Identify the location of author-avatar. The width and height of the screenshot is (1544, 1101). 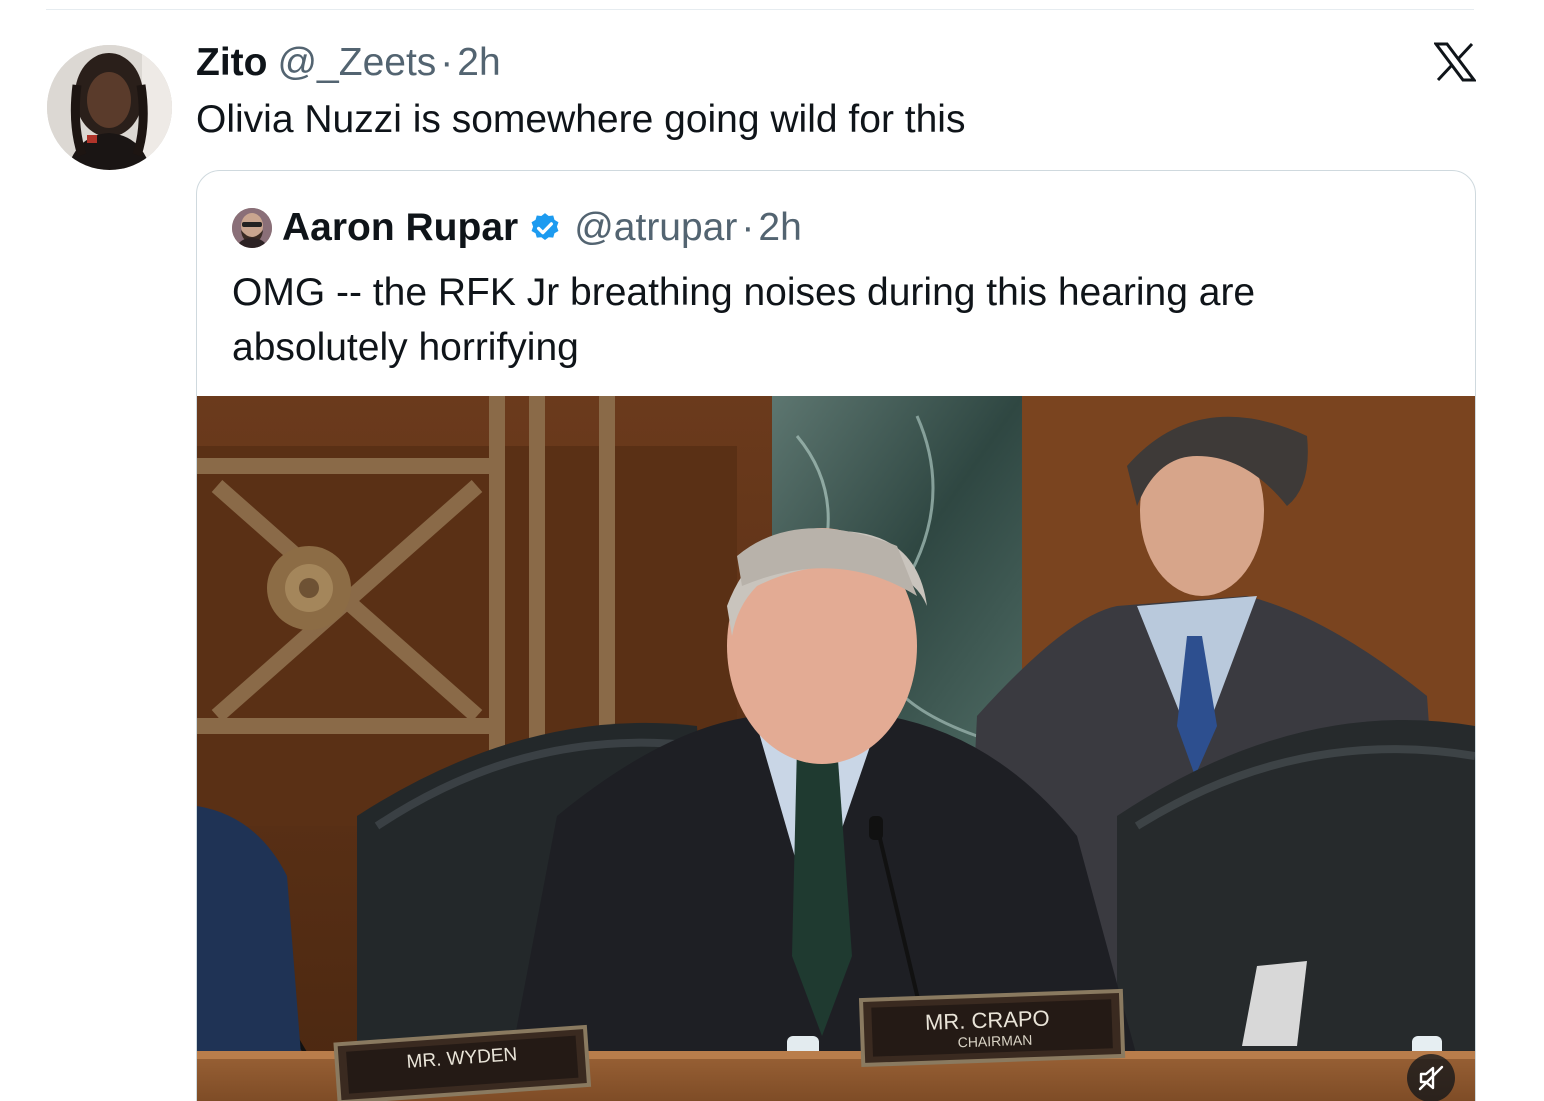
(109, 107).